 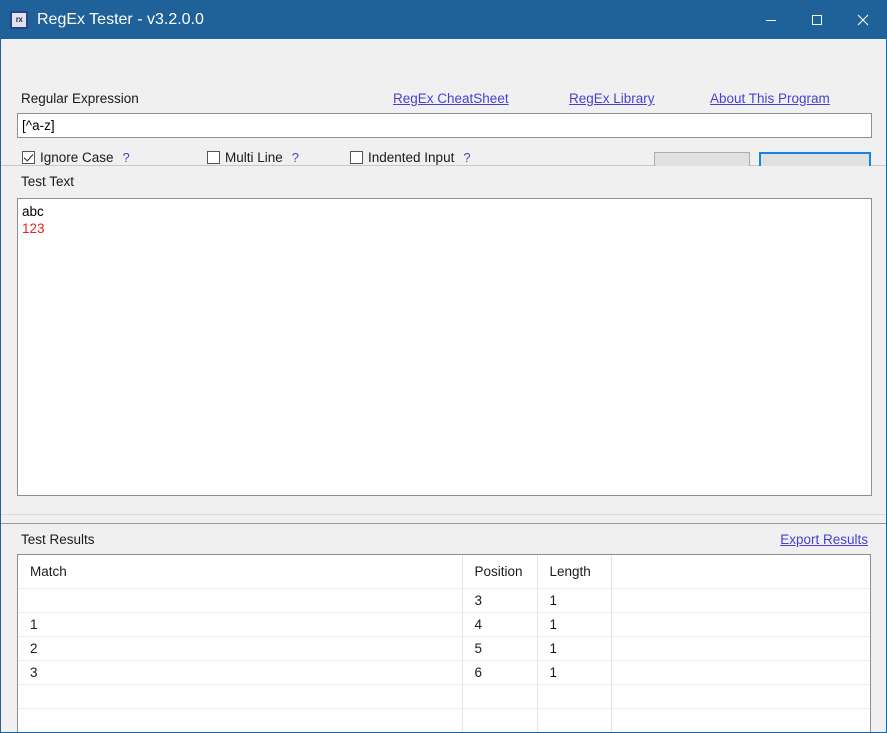 I want to click on column-header-length: Length, so click(x=574, y=571).